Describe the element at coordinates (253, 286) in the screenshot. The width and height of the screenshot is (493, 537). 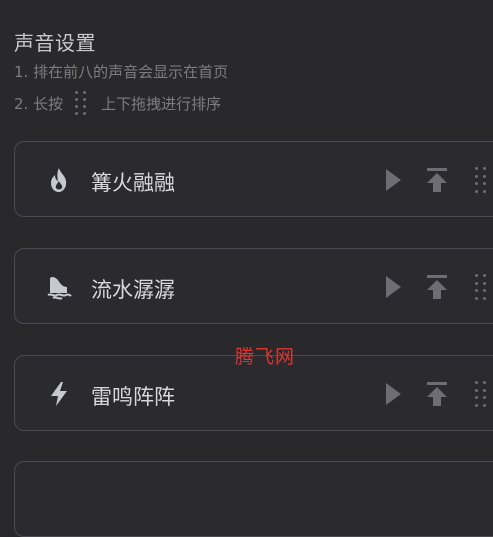
I see `sound-card-water: 流水潺潺` at that location.